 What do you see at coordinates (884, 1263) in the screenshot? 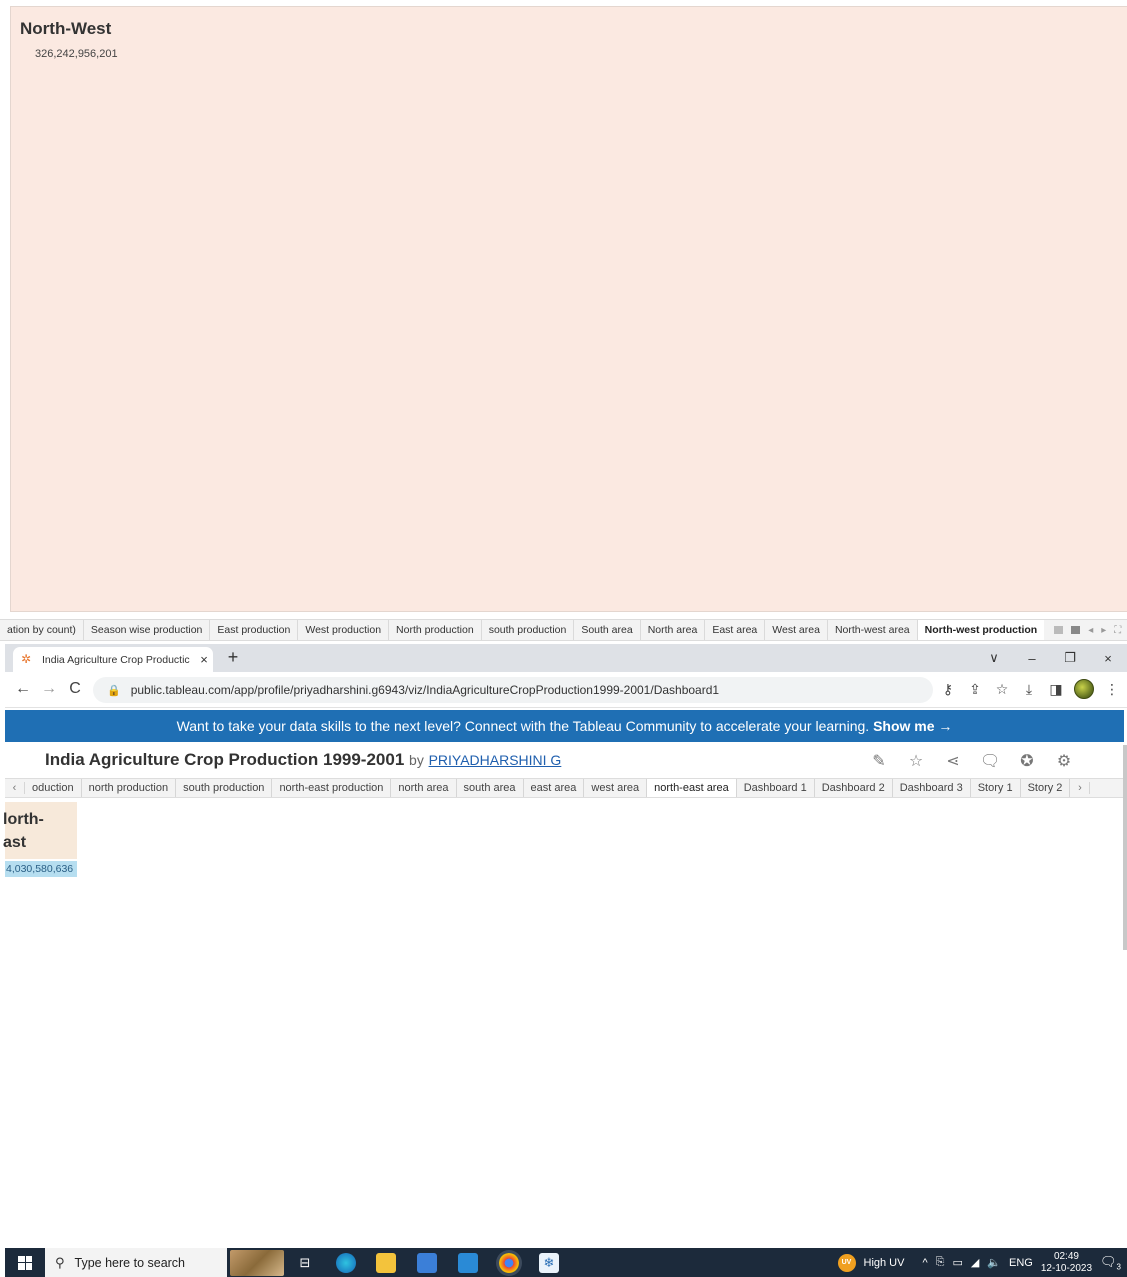
I see `weather-text: High UV` at bounding box center [884, 1263].